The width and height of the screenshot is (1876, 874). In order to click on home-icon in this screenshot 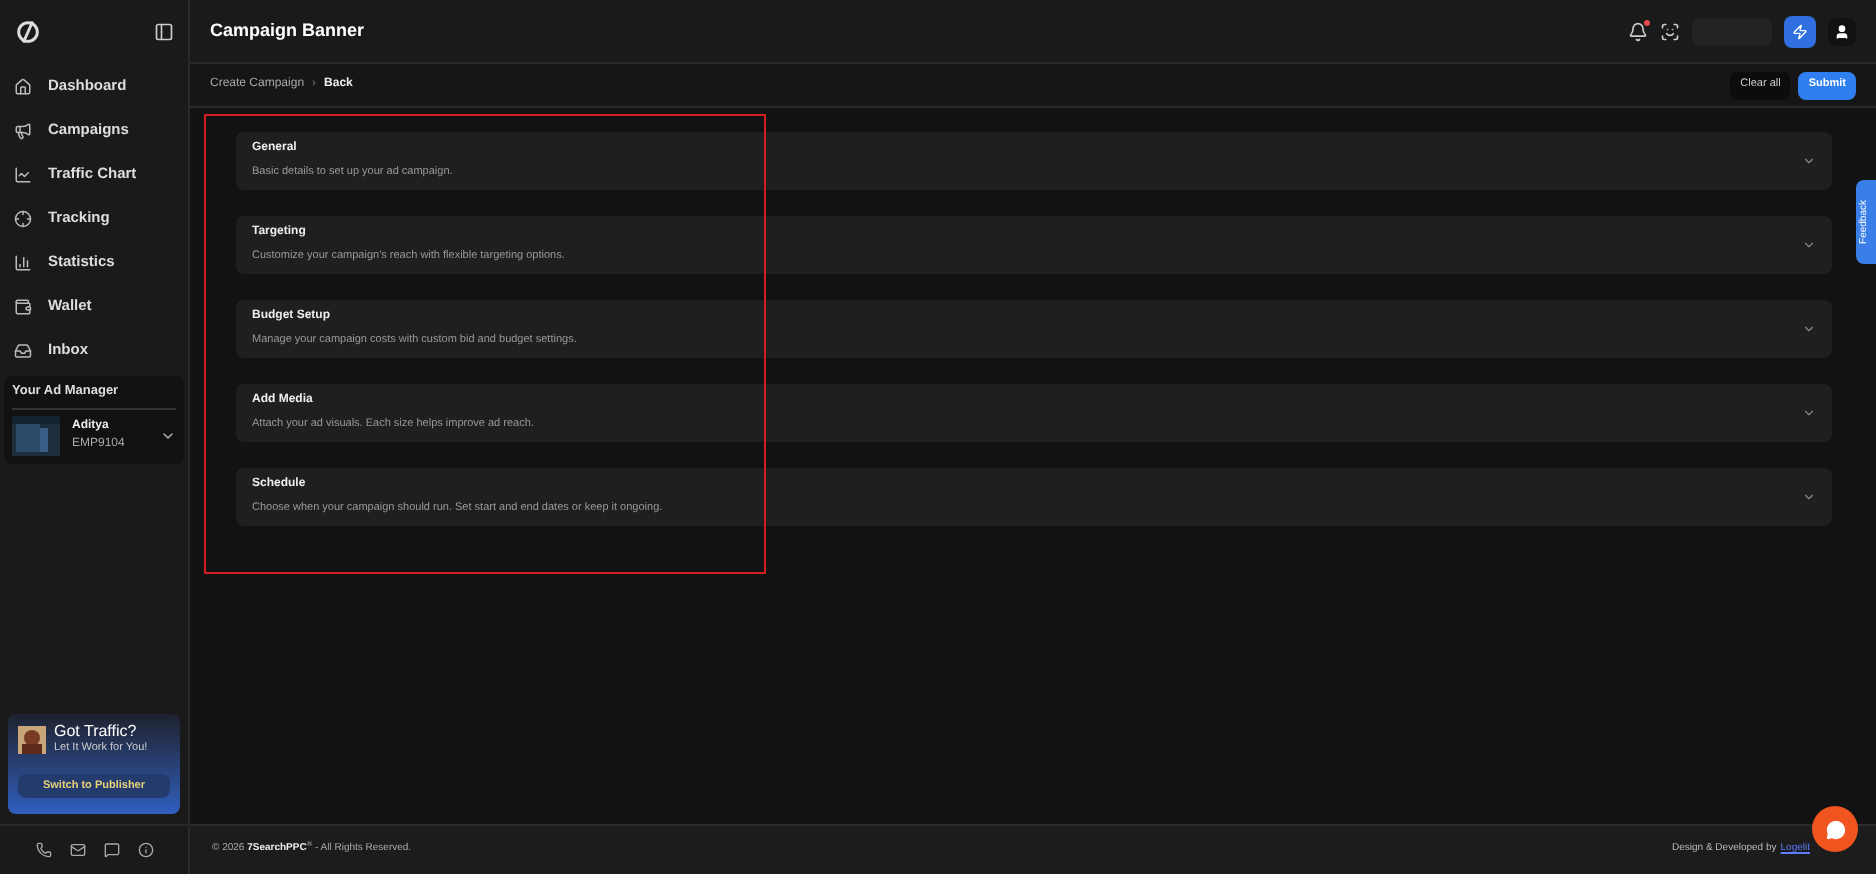, I will do `click(23, 86)`.